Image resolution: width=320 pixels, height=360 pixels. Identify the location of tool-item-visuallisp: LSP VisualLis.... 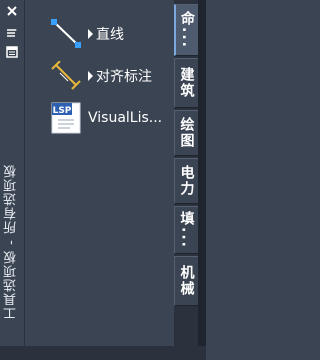
(112, 118).